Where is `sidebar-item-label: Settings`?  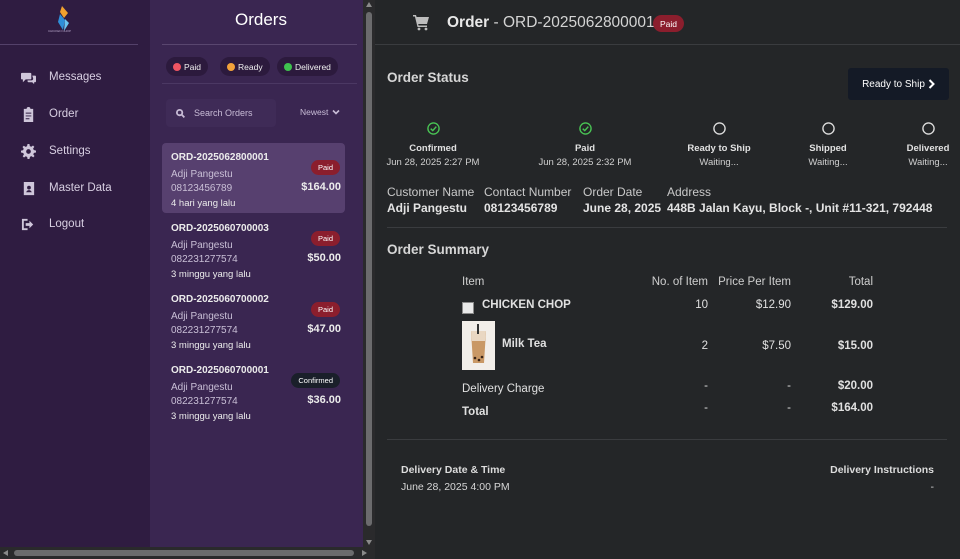 sidebar-item-label: Settings is located at coordinates (70, 151).